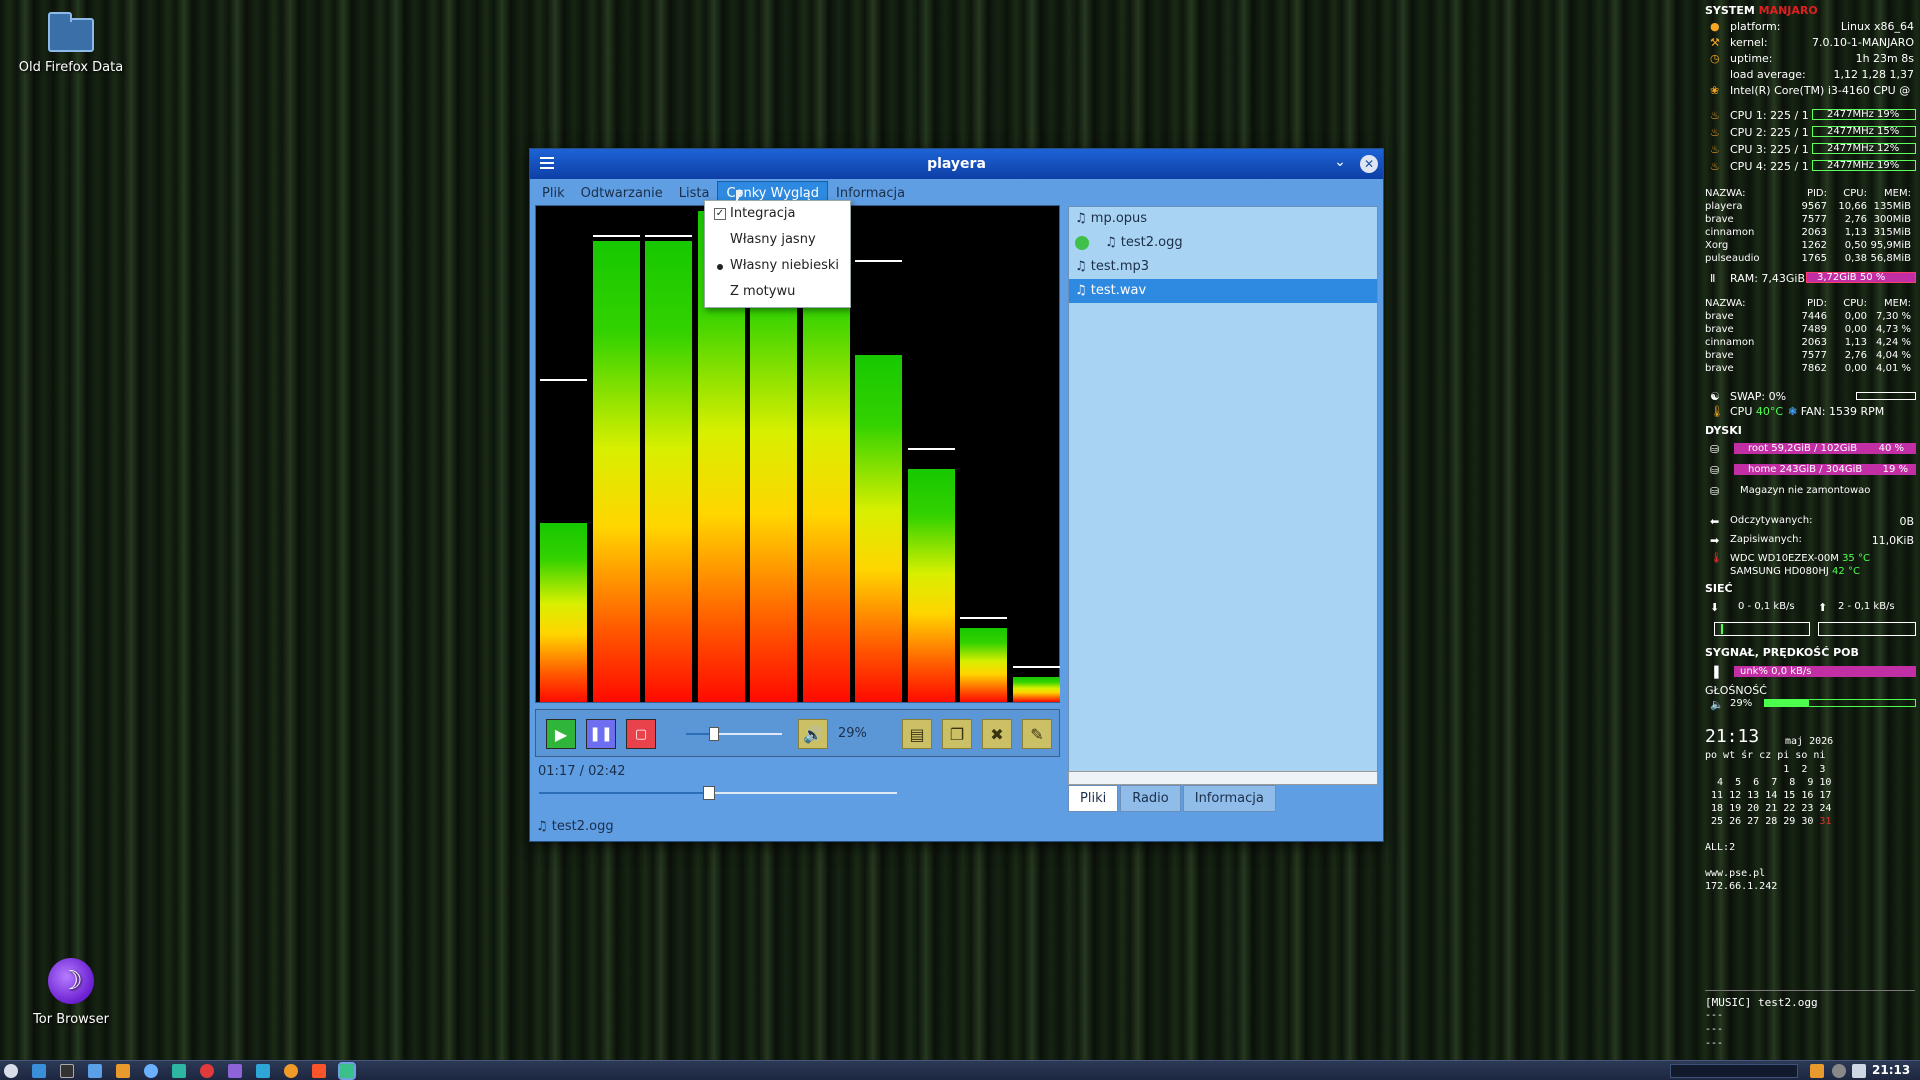  I want to click on process-cell: 7446, so click(1814, 316).